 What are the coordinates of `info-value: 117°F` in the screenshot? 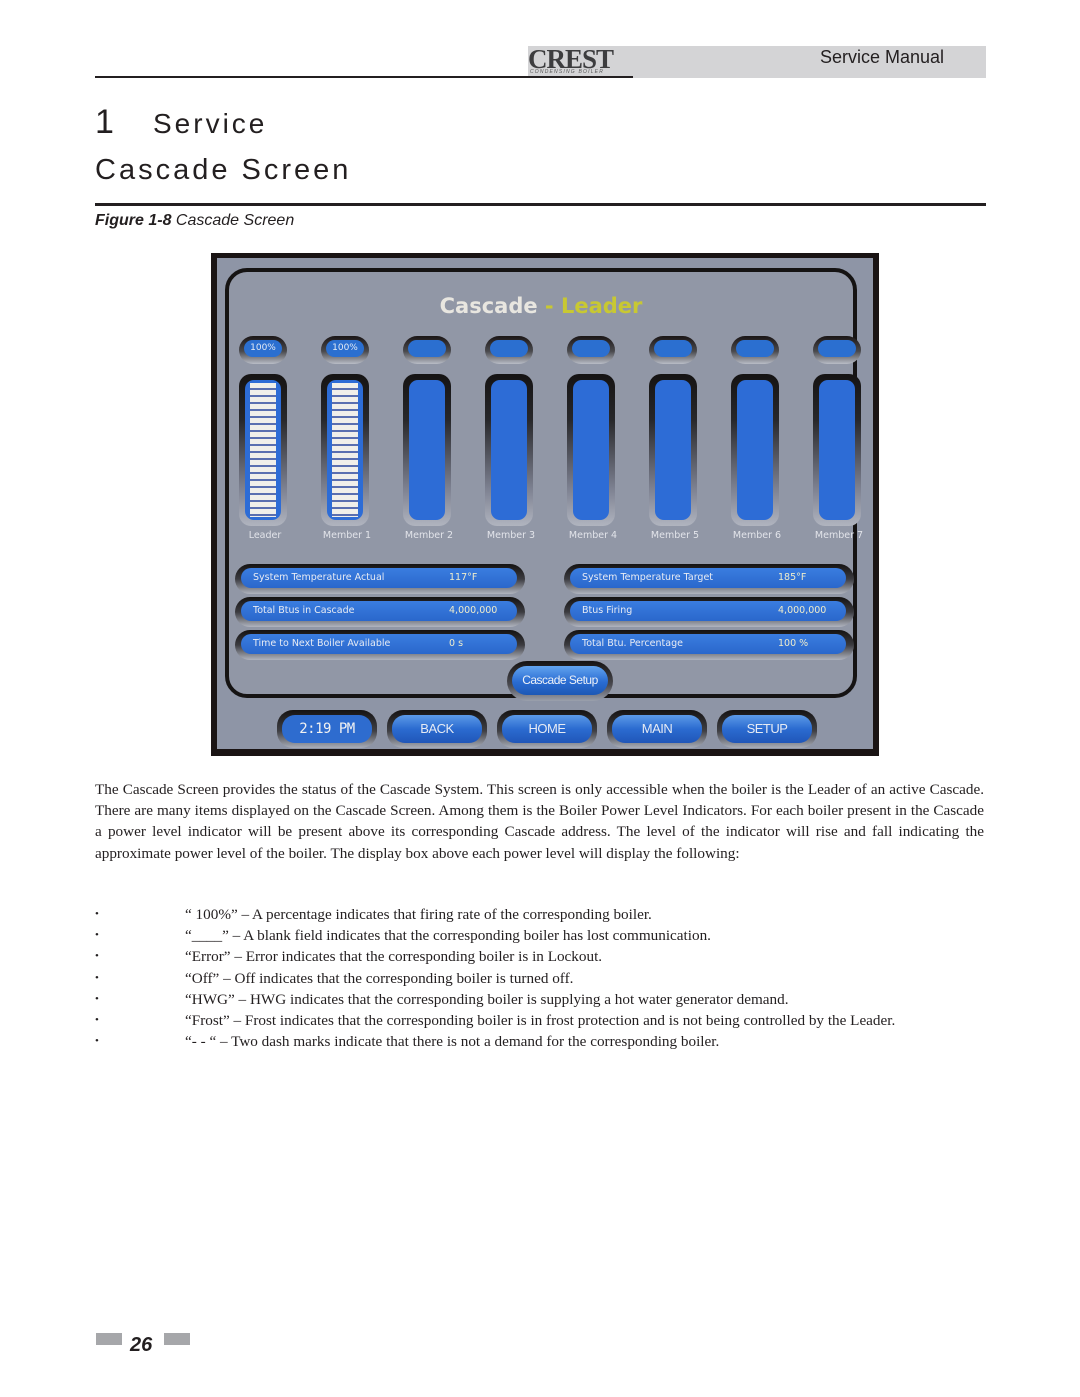 It's located at (463, 577).